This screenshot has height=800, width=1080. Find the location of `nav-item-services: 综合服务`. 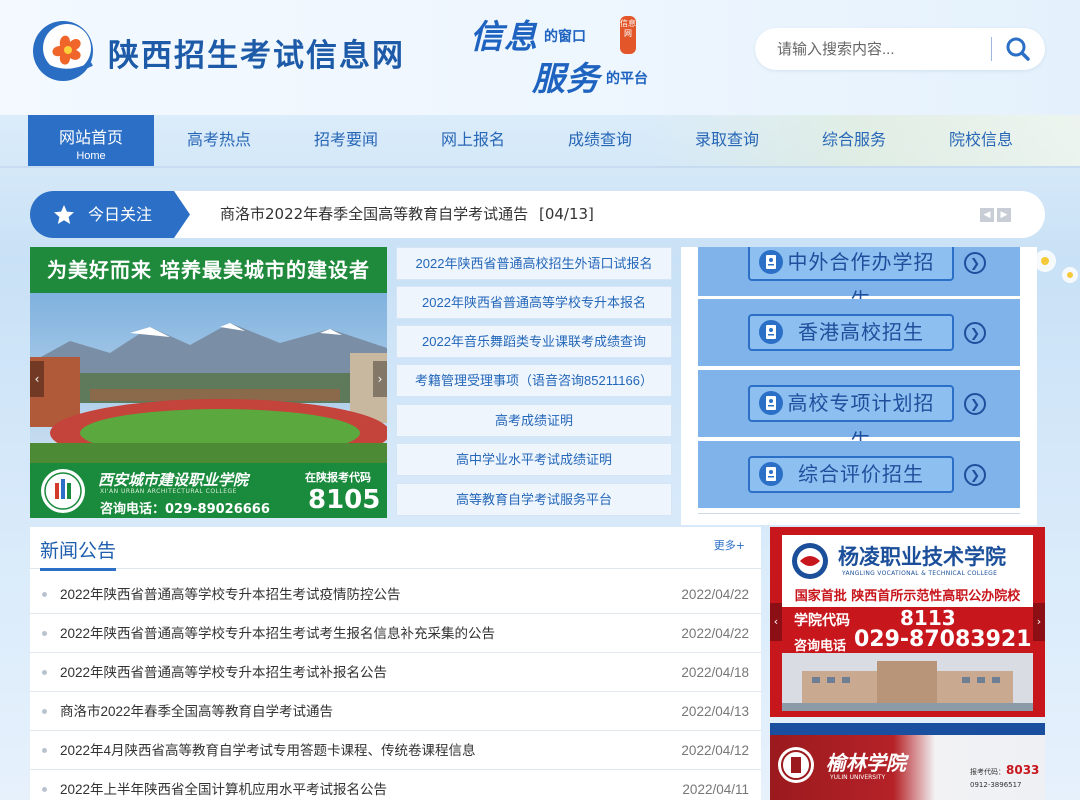

nav-item-services: 综合服务 is located at coordinates (854, 141).